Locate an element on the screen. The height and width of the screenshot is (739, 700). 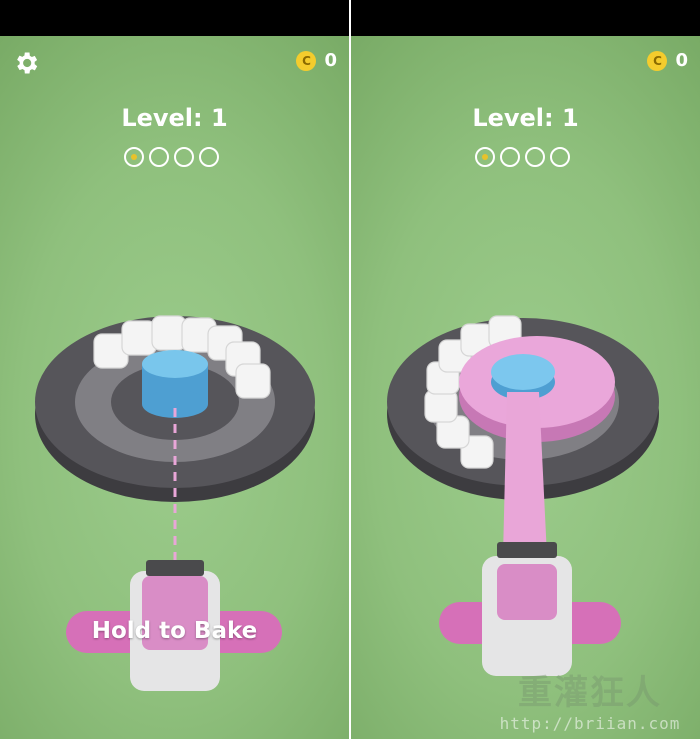
settings-gear-icon is located at coordinates (26, 63).